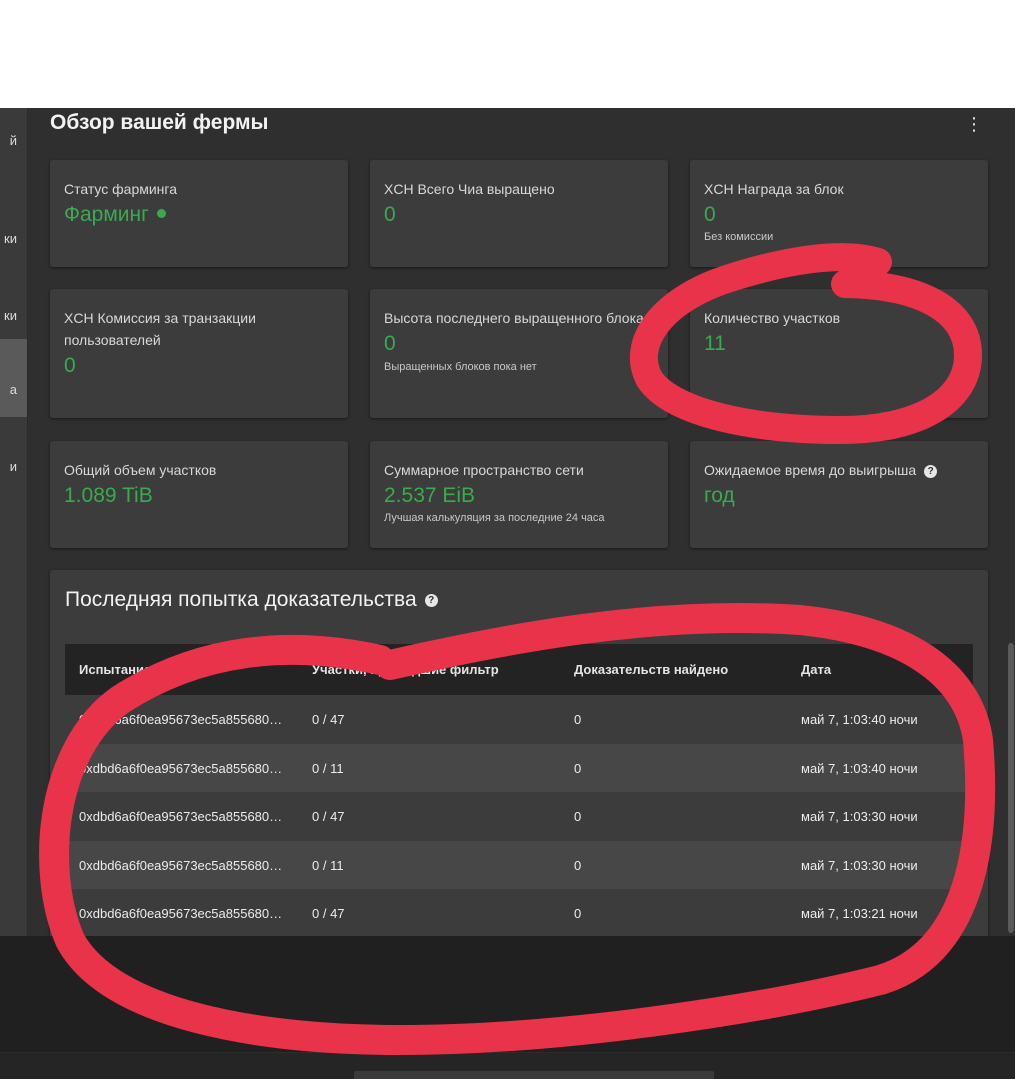 Image resolution: width=1015 pixels, height=1079 pixels. I want to click on sidebar-item-5: и, so click(13, 468).